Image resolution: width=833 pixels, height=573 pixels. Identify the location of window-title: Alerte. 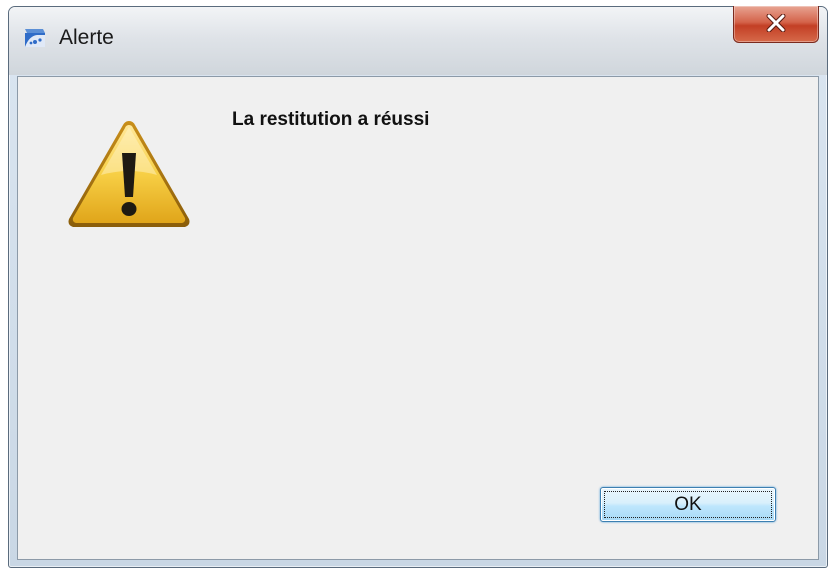
(86, 37).